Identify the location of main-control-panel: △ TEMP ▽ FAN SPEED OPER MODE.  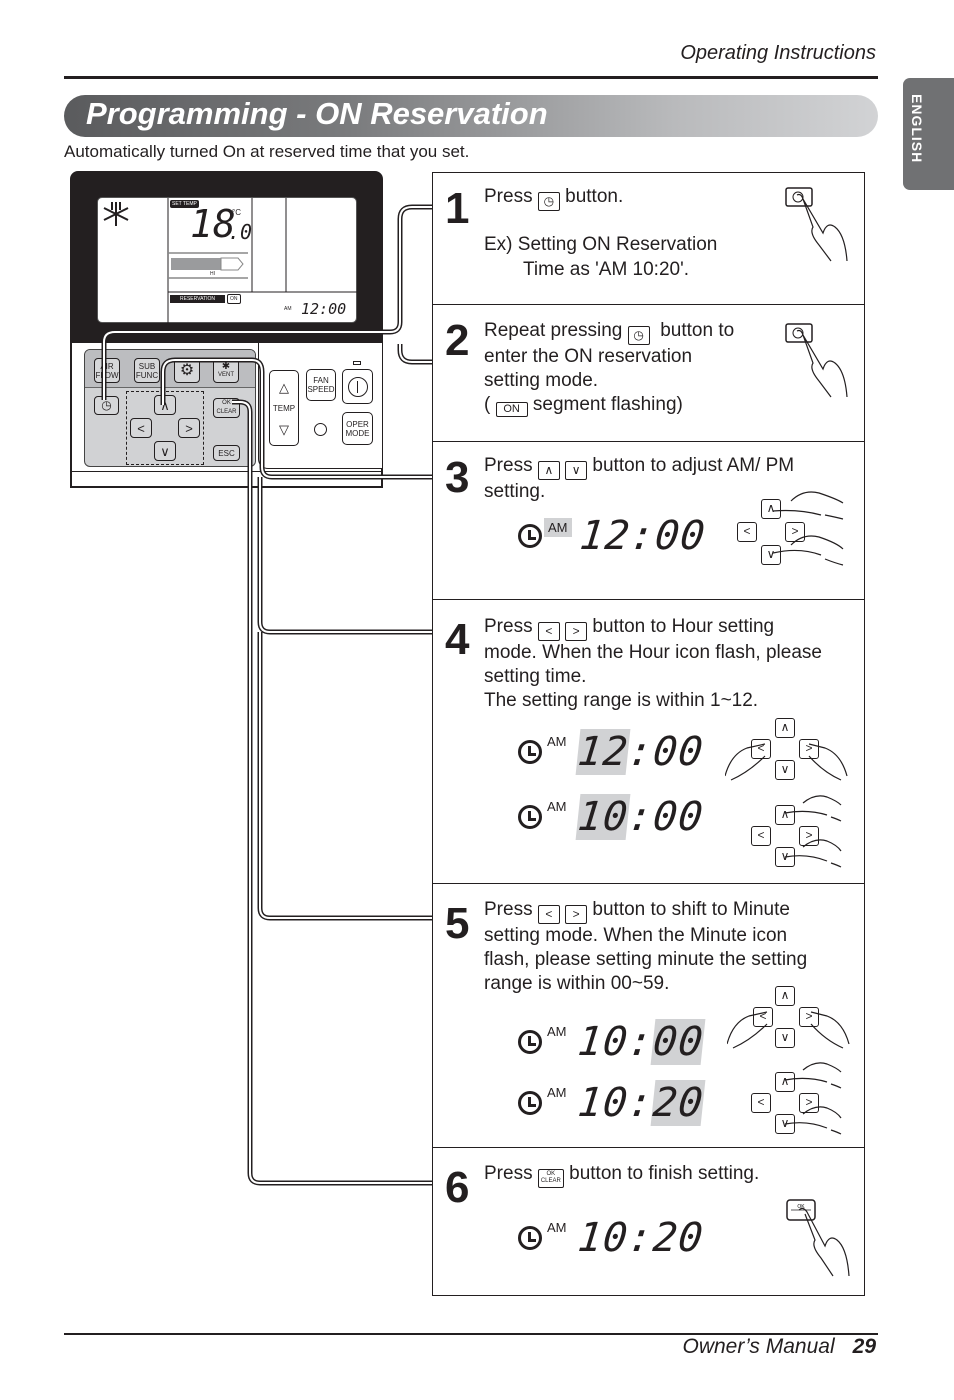
(320, 406).